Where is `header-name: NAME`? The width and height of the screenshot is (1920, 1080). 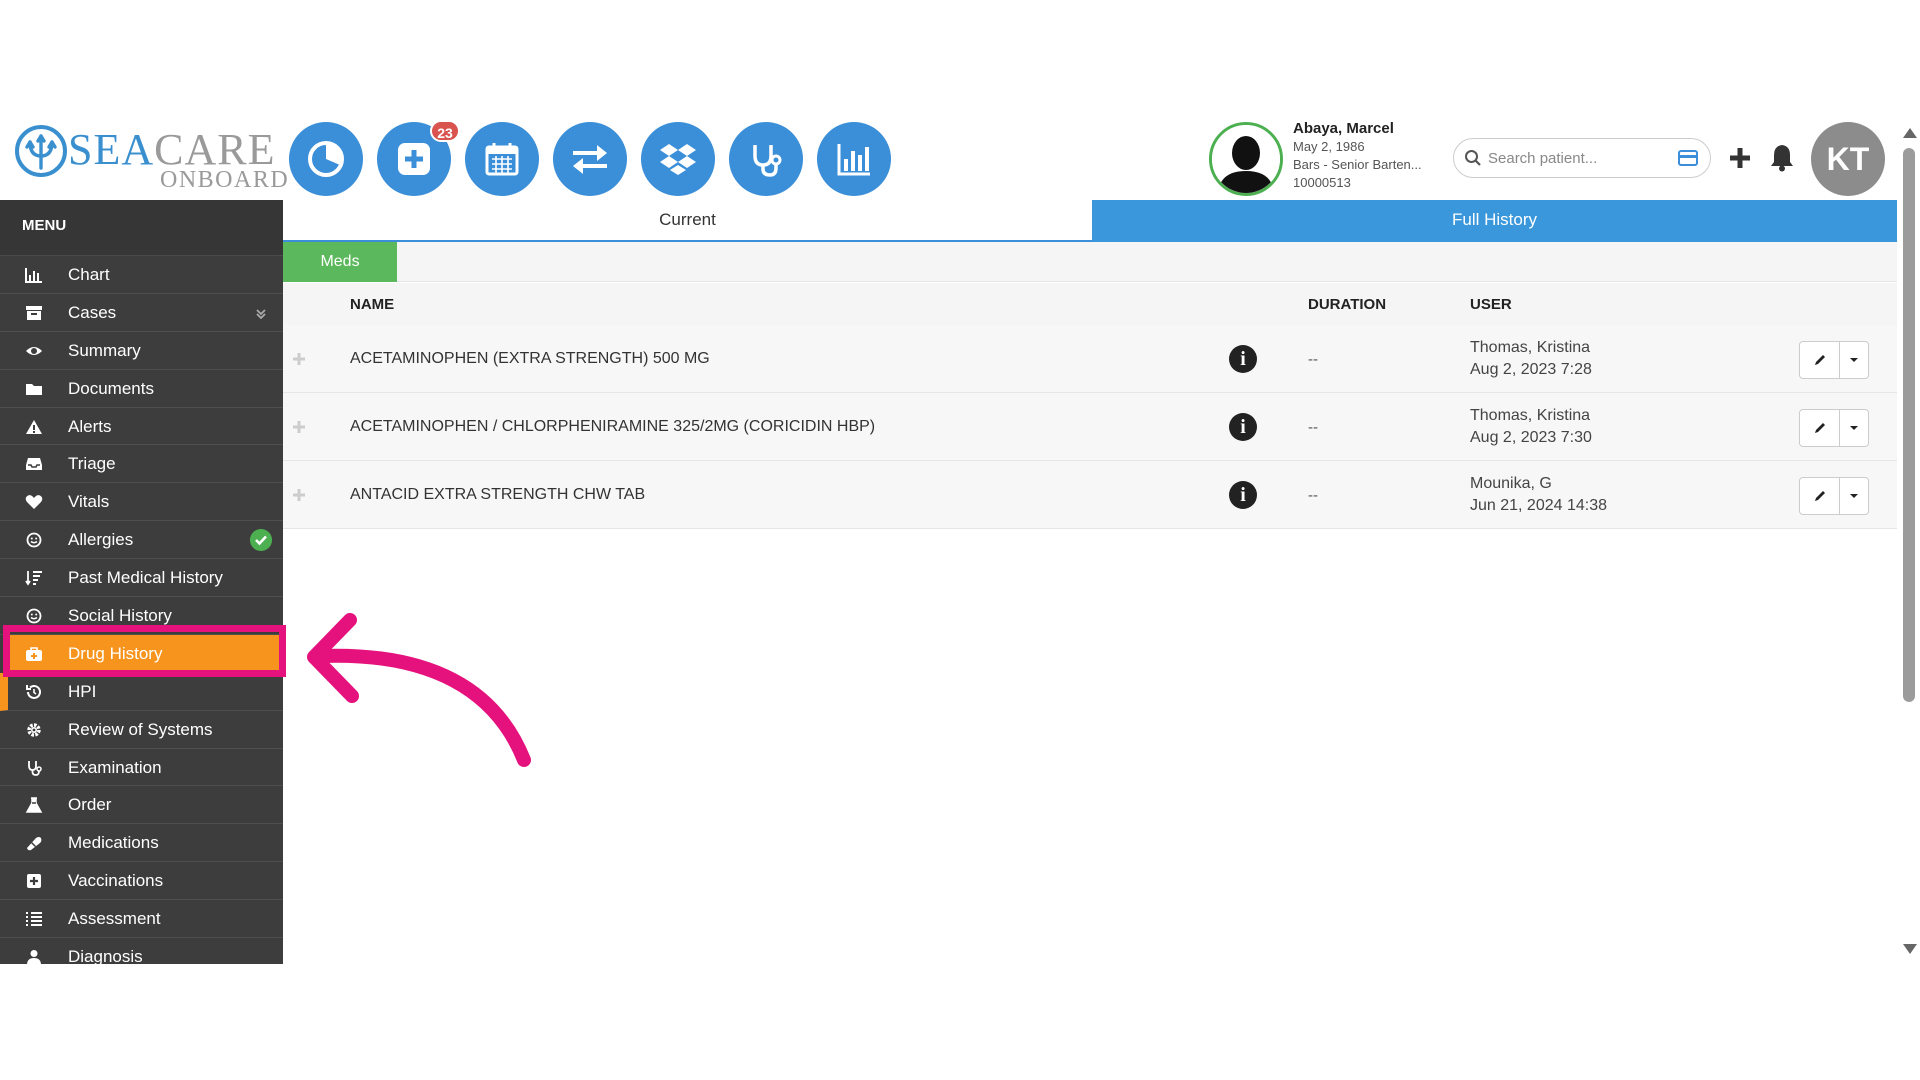
header-name: NAME is located at coordinates (372, 304).